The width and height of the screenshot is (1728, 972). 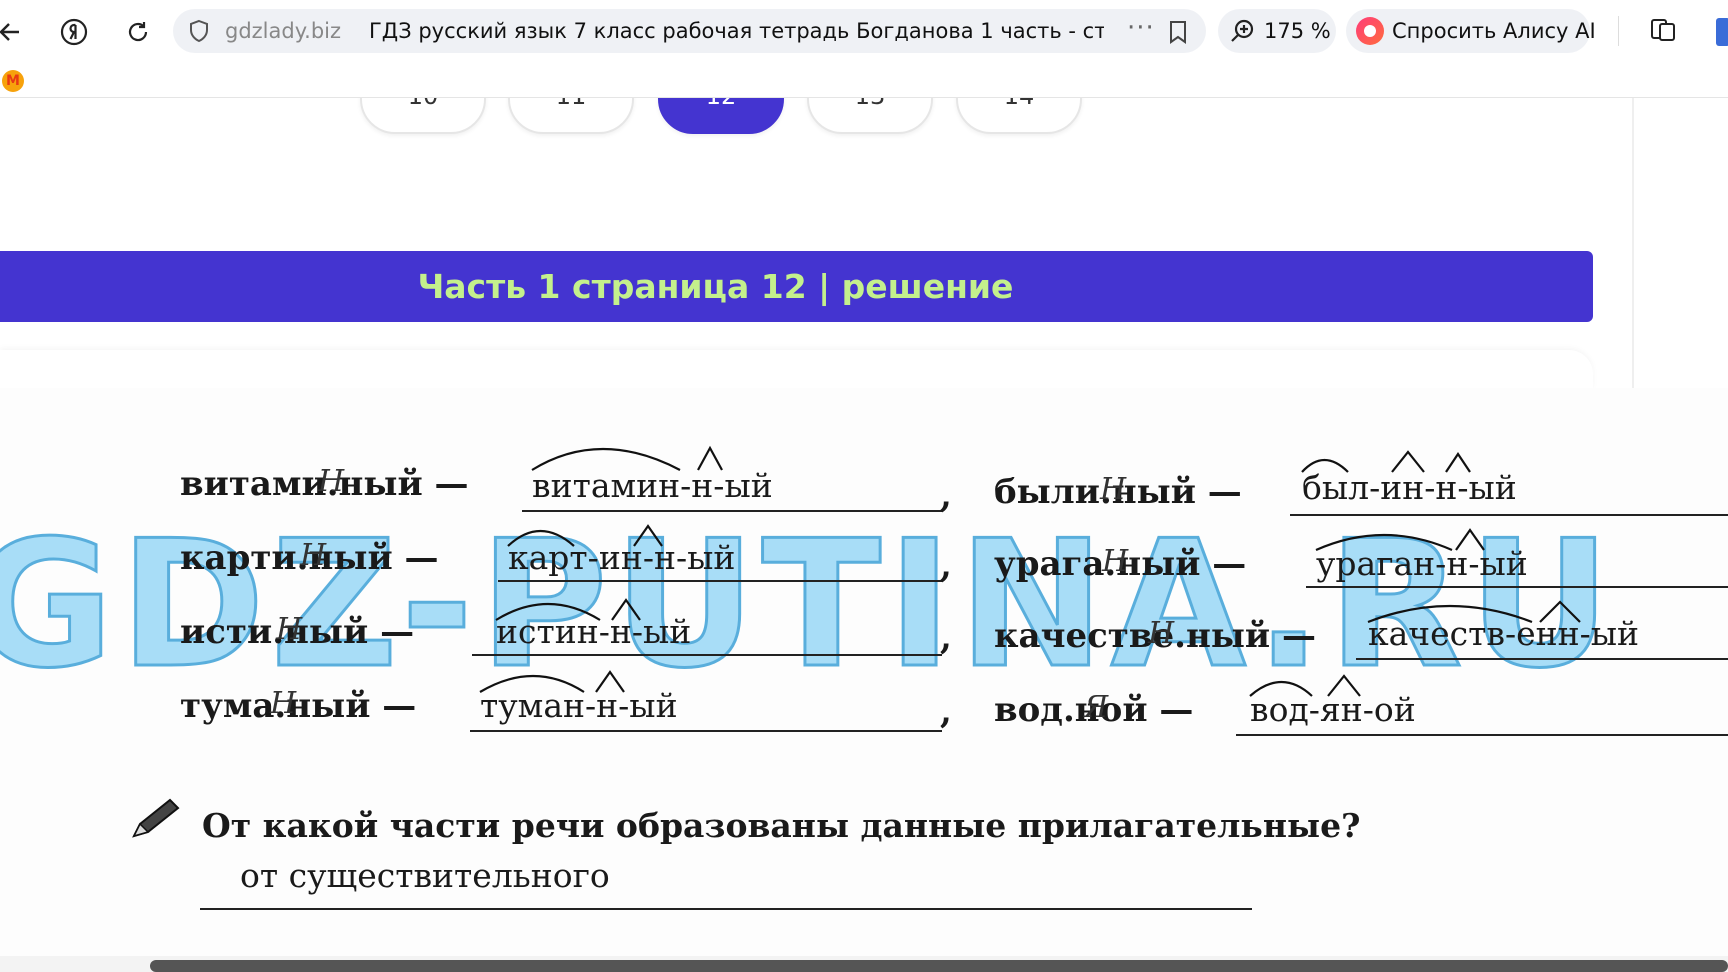 I want to click on bookmarks-bar, so click(x=864, y=79).